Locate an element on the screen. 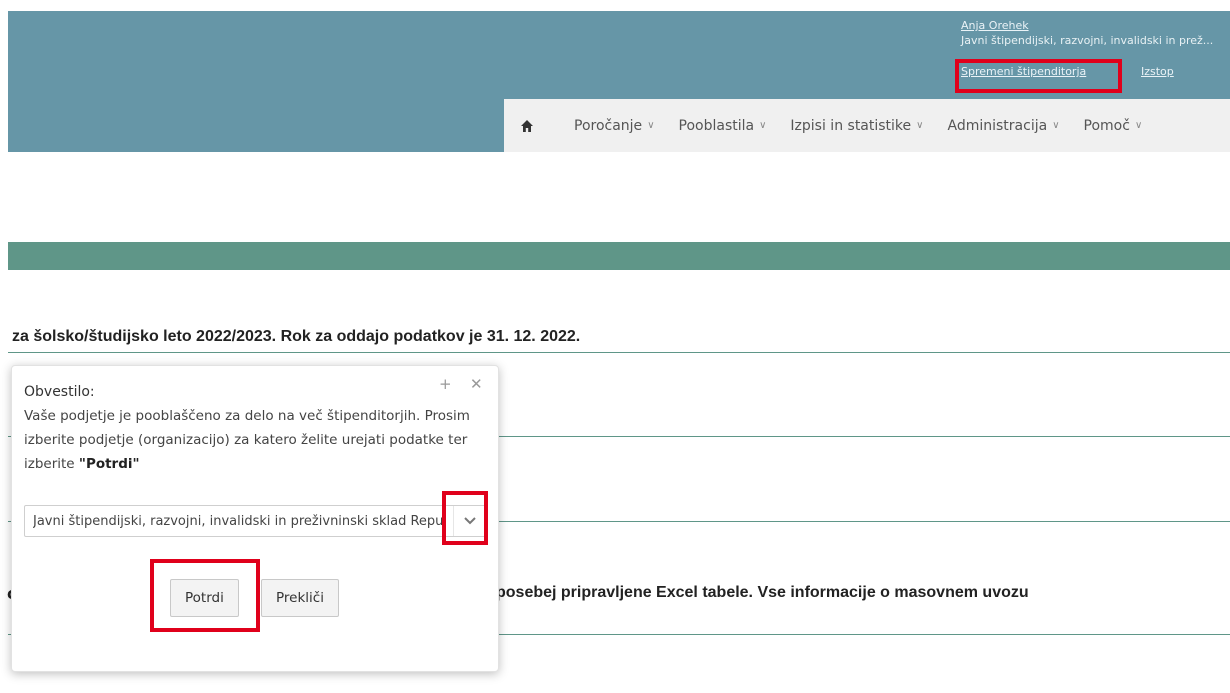  plus-icon: + is located at coordinates (445, 384).